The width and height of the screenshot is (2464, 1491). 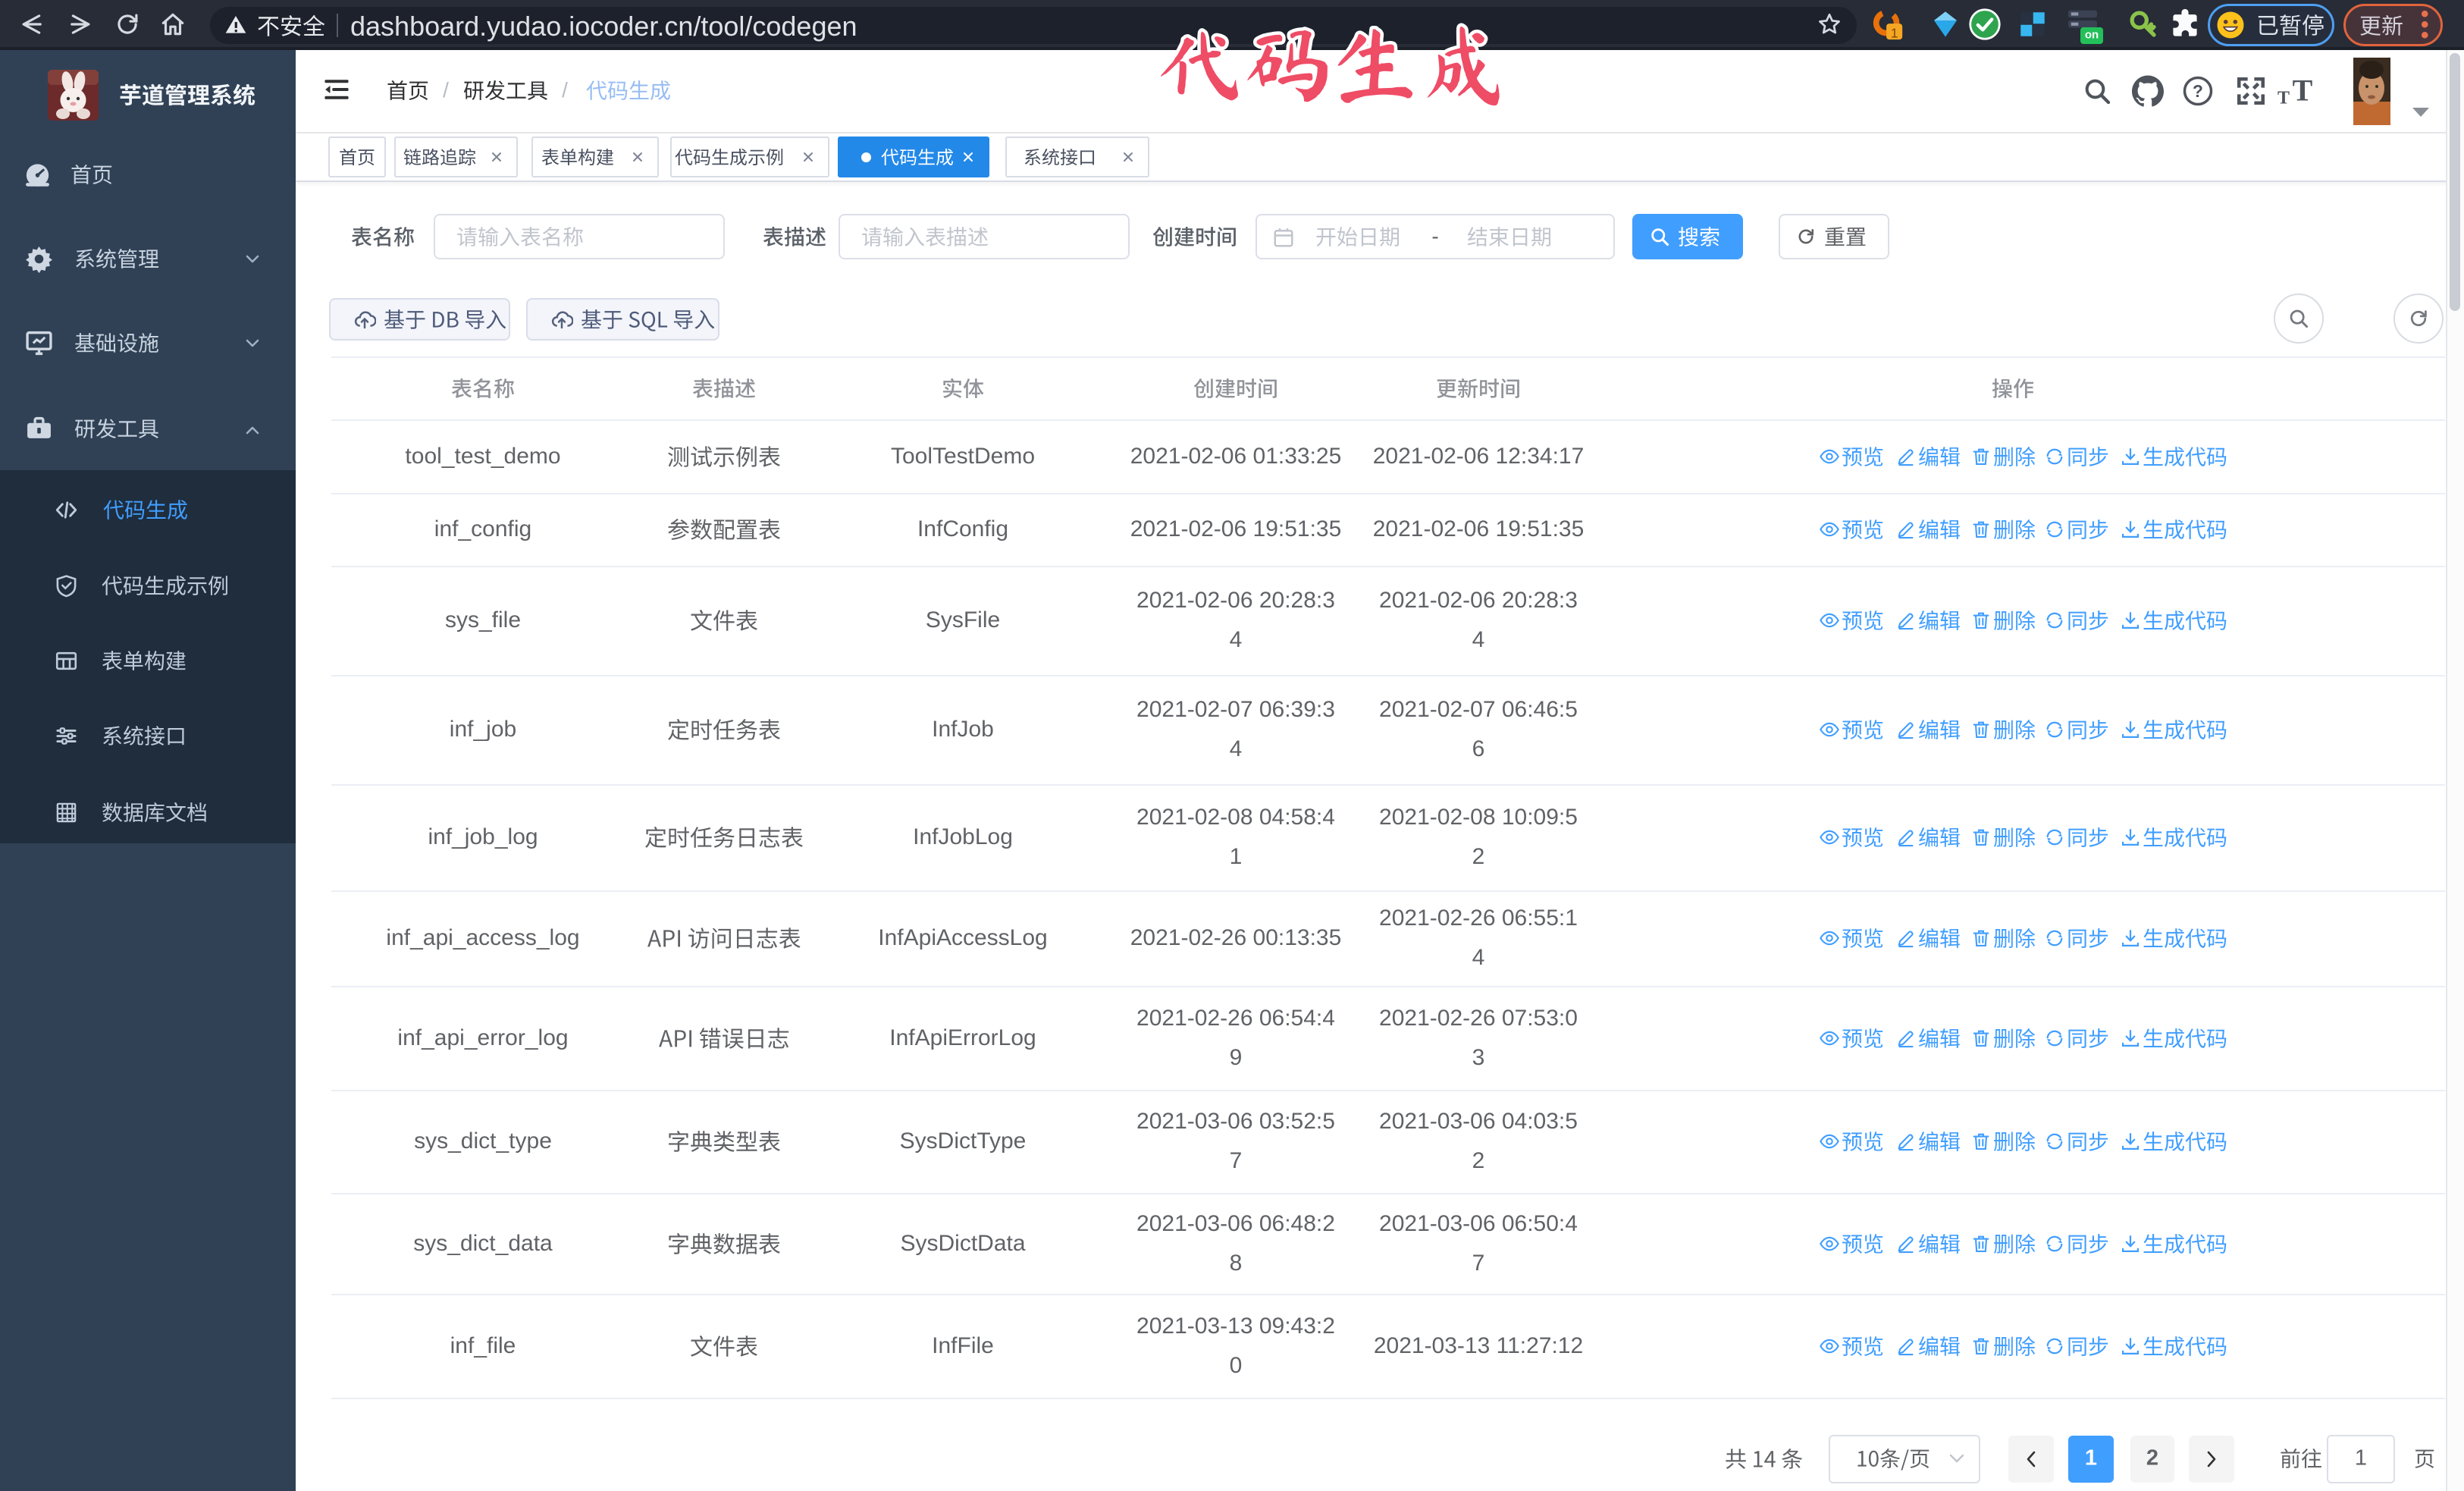 I want to click on svg-text: 1, so click(x=1895, y=32).